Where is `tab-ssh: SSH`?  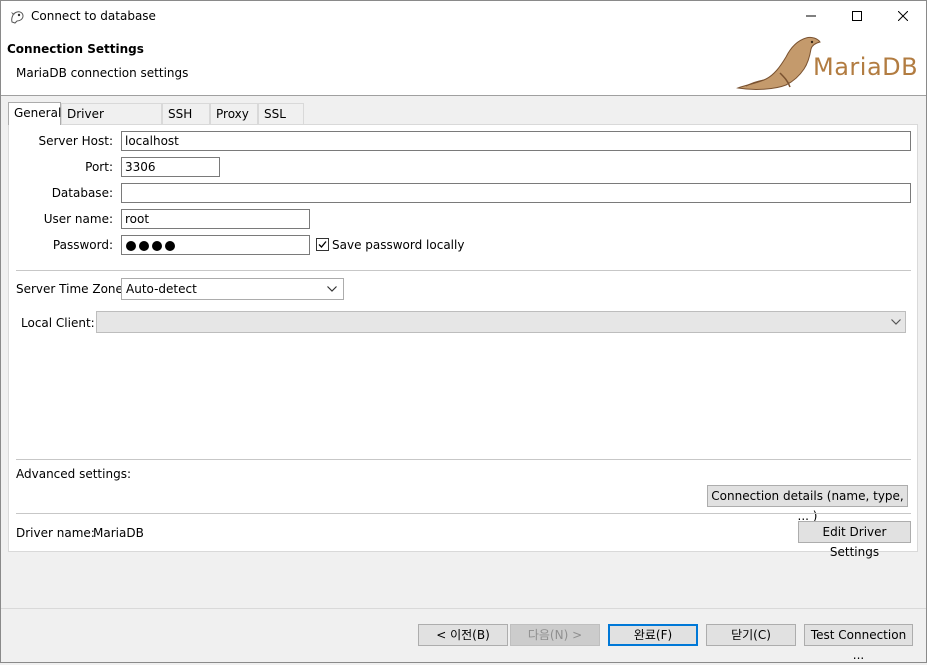 tab-ssh: SSH is located at coordinates (186, 113).